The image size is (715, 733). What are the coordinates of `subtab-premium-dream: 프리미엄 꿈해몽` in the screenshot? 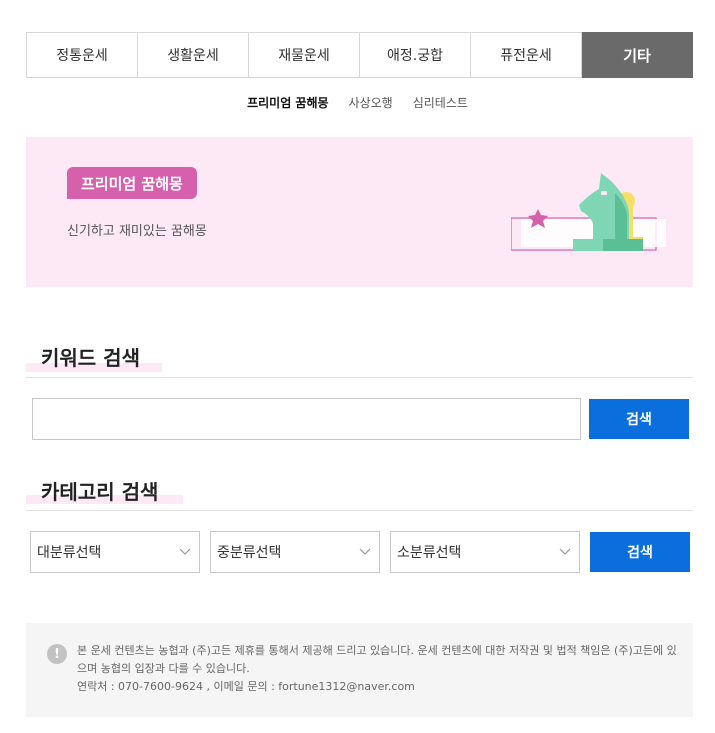 It's located at (287, 102).